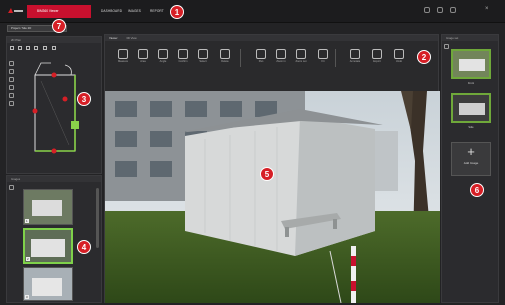  Describe the element at coordinates (28, 259) in the screenshot. I see `thumbnail-label: 2` at that location.